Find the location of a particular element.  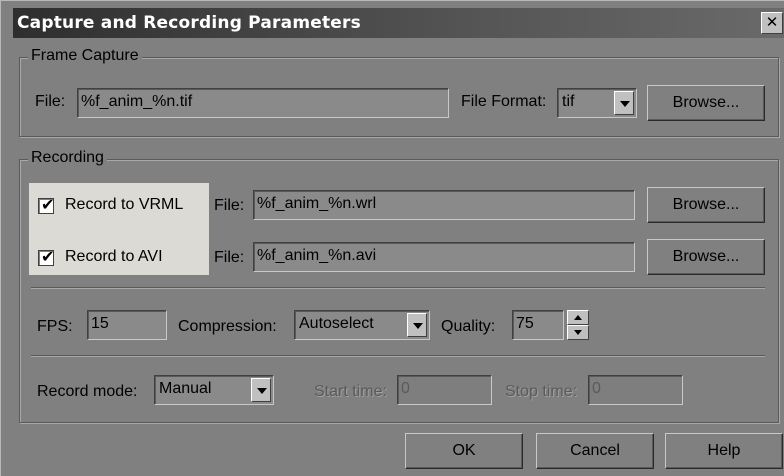

compression-select: Autoselect is located at coordinates (362, 325).